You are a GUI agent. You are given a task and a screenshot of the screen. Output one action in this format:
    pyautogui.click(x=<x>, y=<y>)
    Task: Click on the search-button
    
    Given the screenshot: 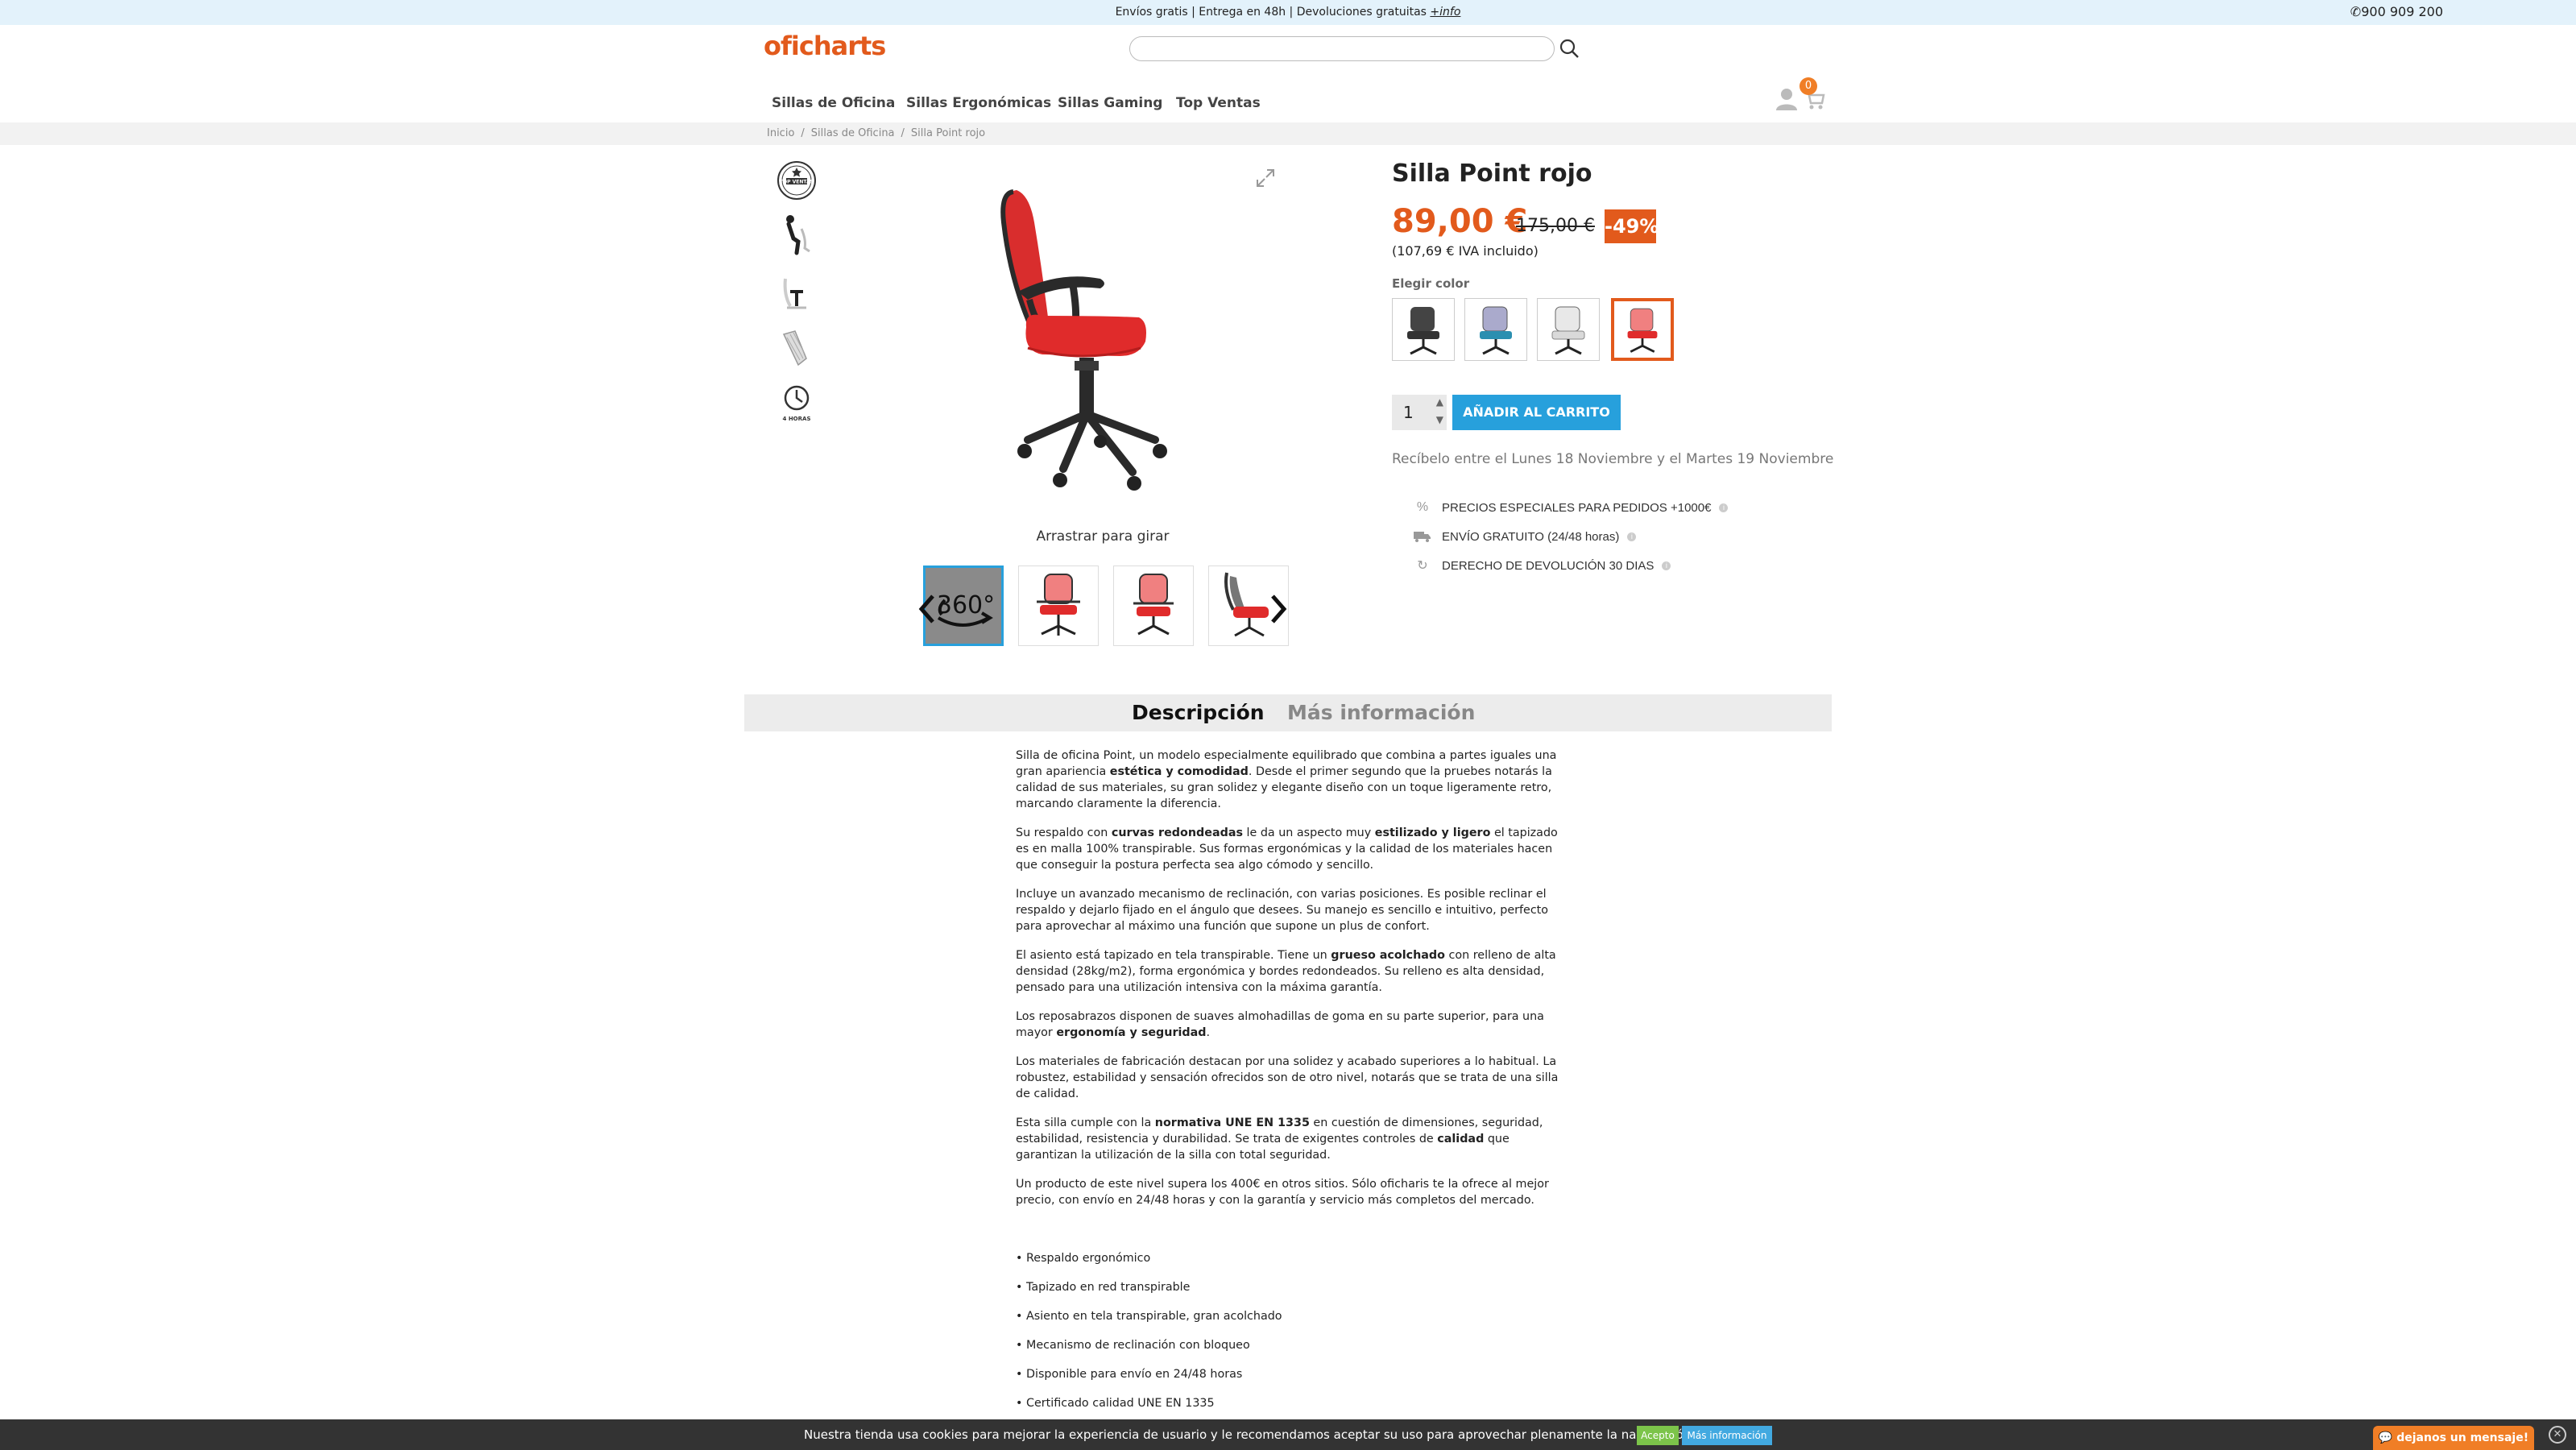 What is the action you would take?
    pyautogui.click(x=1569, y=49)
    